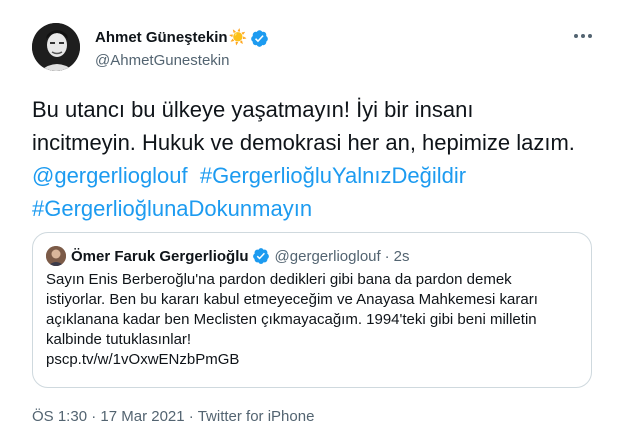 This screenshot has height=437, width=617. I want to click on quoted-handle: @gergerlioglouf, so click(328, 256).